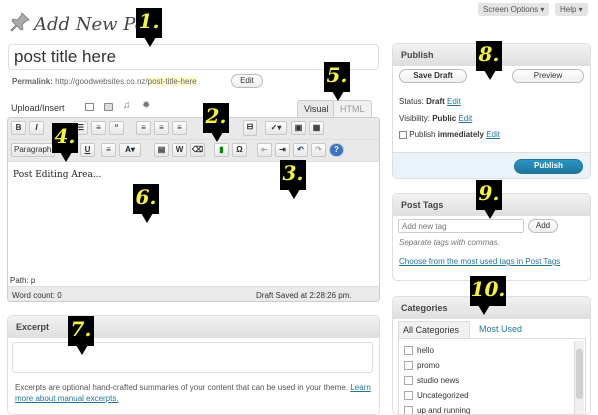 The image size is (598, 415). I want to click on callout-5: 5., so click(337, 81).